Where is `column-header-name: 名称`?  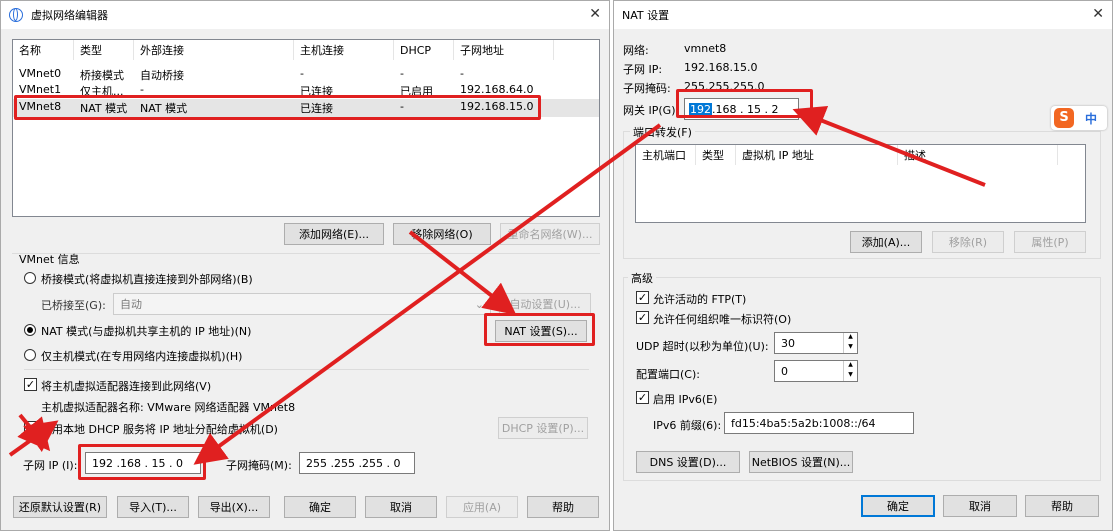
column-header-name: 名称 is located at coordinates (43, 50).